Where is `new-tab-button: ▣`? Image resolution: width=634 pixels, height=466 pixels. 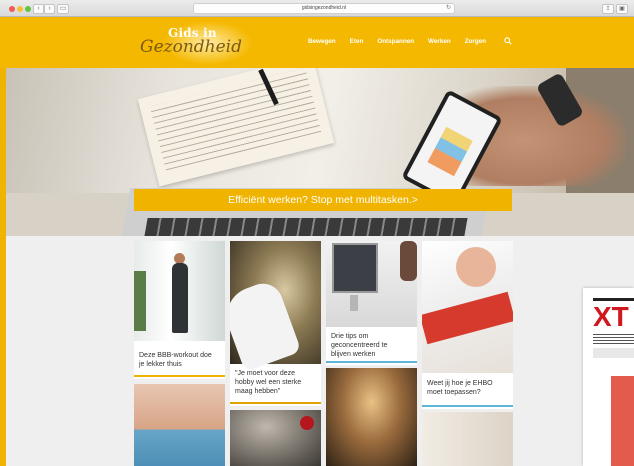
new-tab-button: ▣ is located at coordinates (622, 9).